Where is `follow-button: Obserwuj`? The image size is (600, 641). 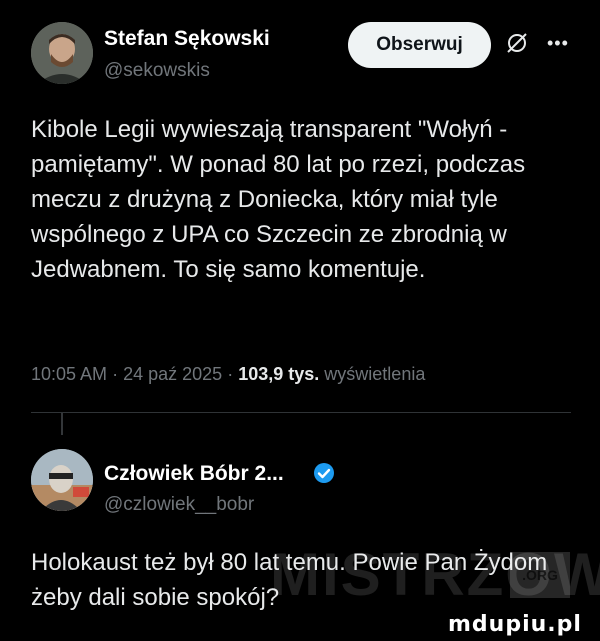
follow-button: Obserwuj is located at coordinates (419, 45).